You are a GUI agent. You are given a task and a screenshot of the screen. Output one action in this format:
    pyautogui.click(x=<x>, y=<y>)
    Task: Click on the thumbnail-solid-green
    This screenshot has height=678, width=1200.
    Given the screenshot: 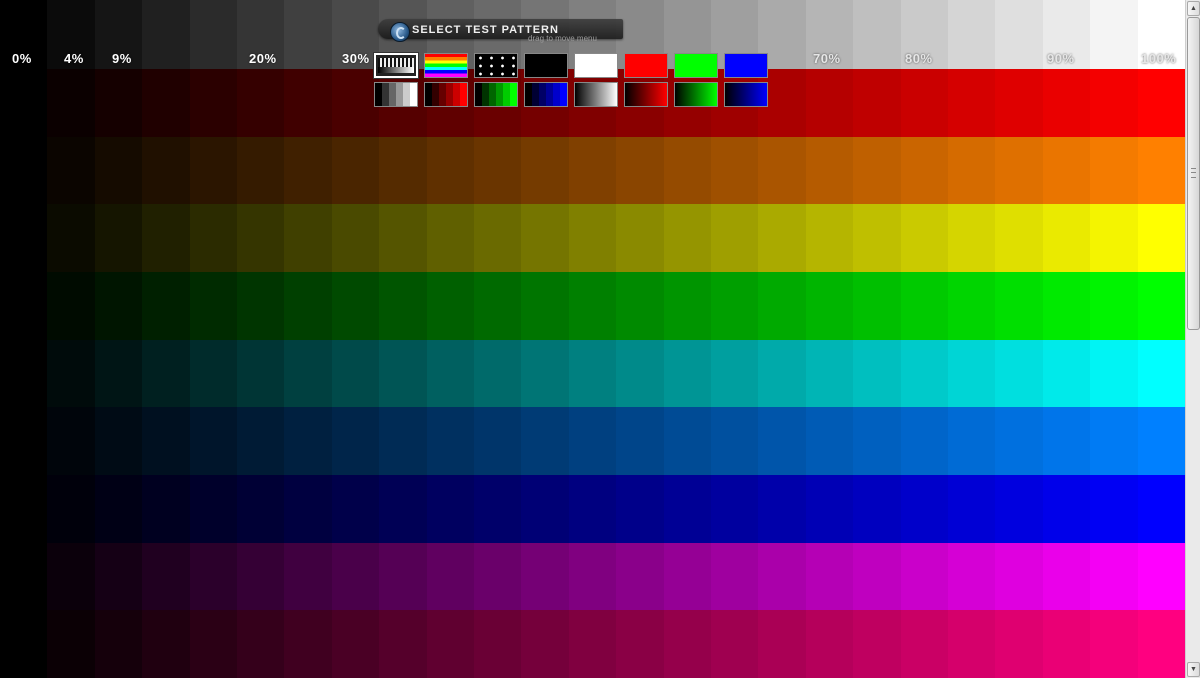 What is the action you would take?
    pyautogui.click(x=696, y=65)
    